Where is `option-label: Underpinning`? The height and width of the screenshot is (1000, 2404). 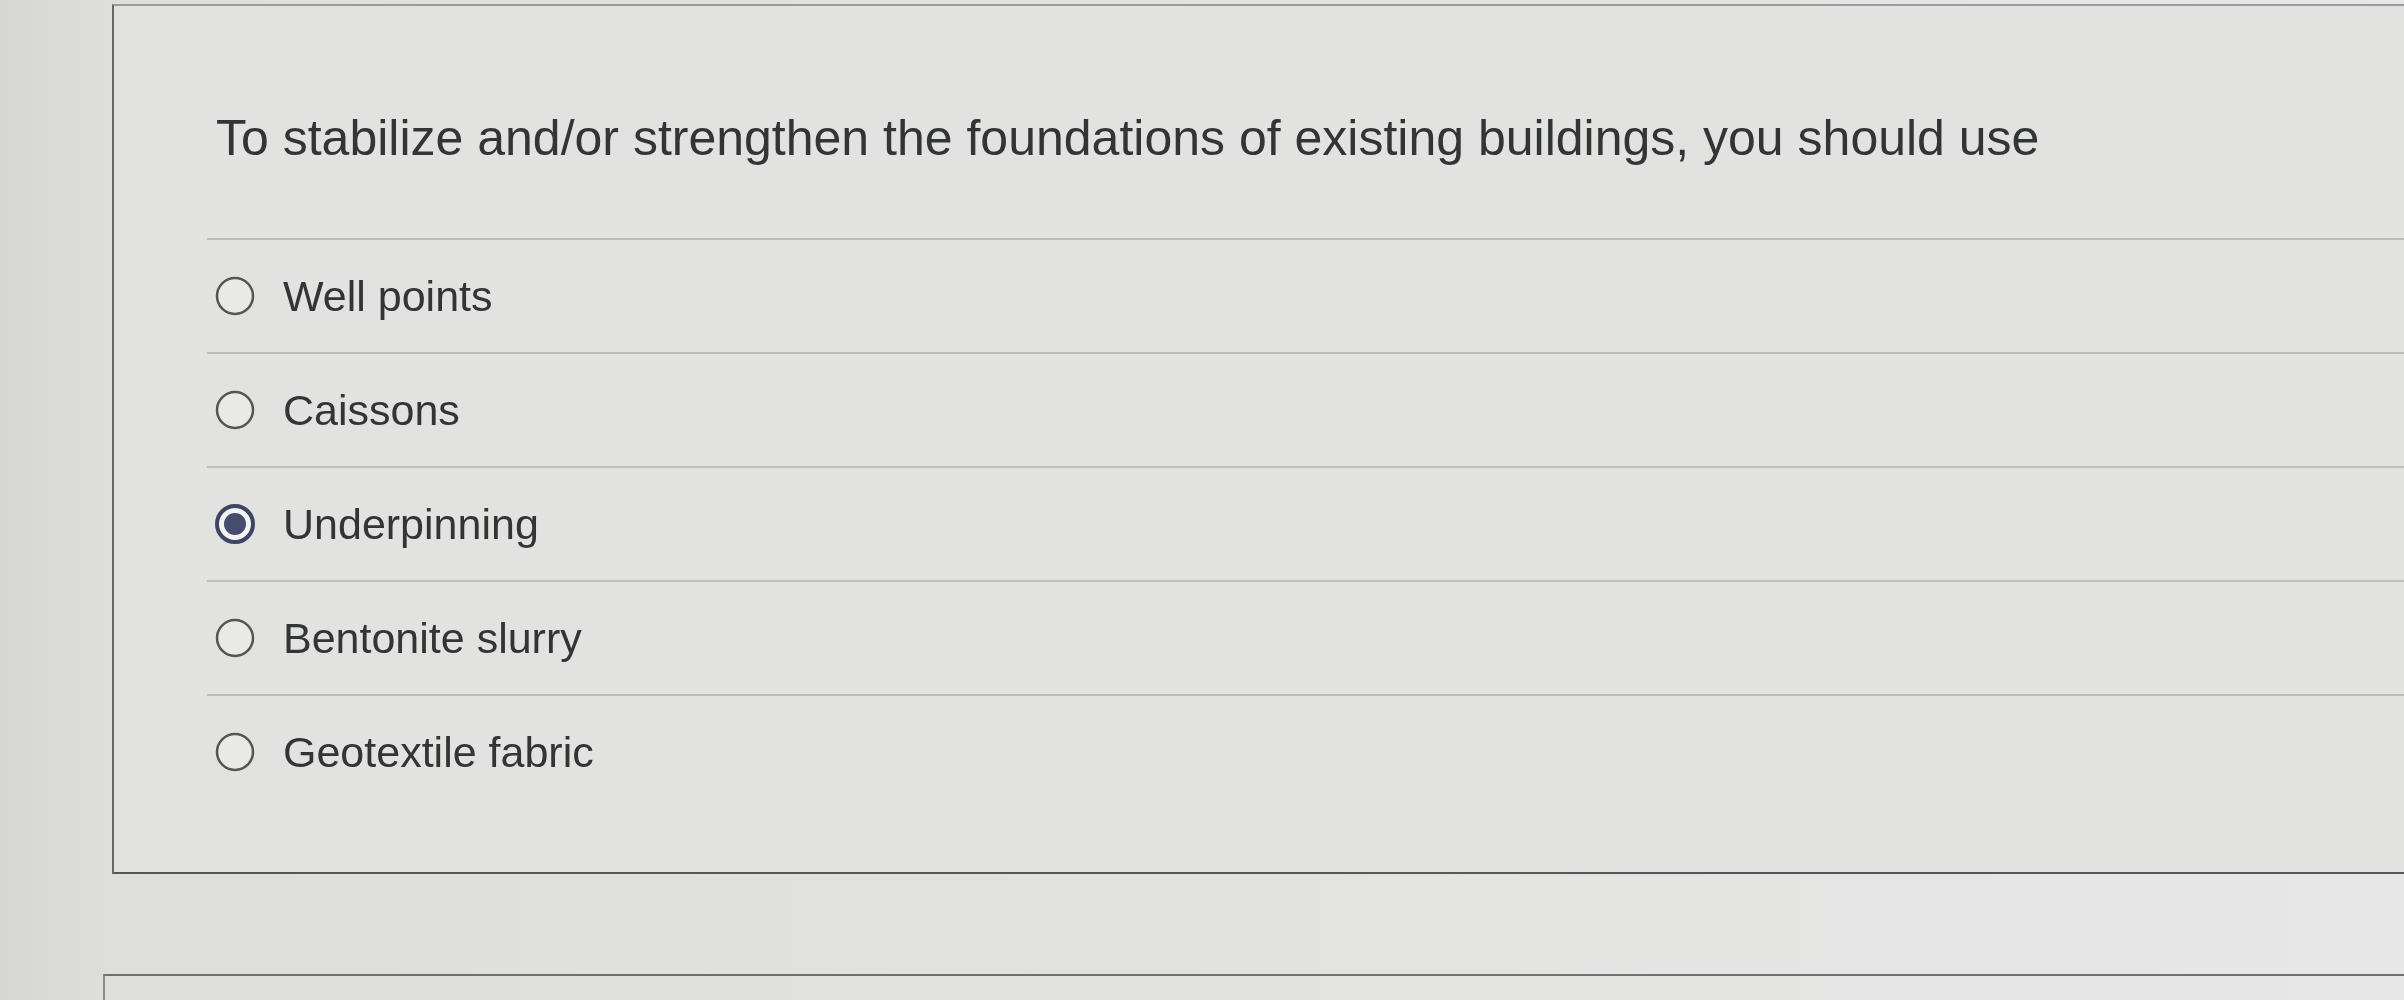 option-label: Underpinning is located at coordinates (411, 524).